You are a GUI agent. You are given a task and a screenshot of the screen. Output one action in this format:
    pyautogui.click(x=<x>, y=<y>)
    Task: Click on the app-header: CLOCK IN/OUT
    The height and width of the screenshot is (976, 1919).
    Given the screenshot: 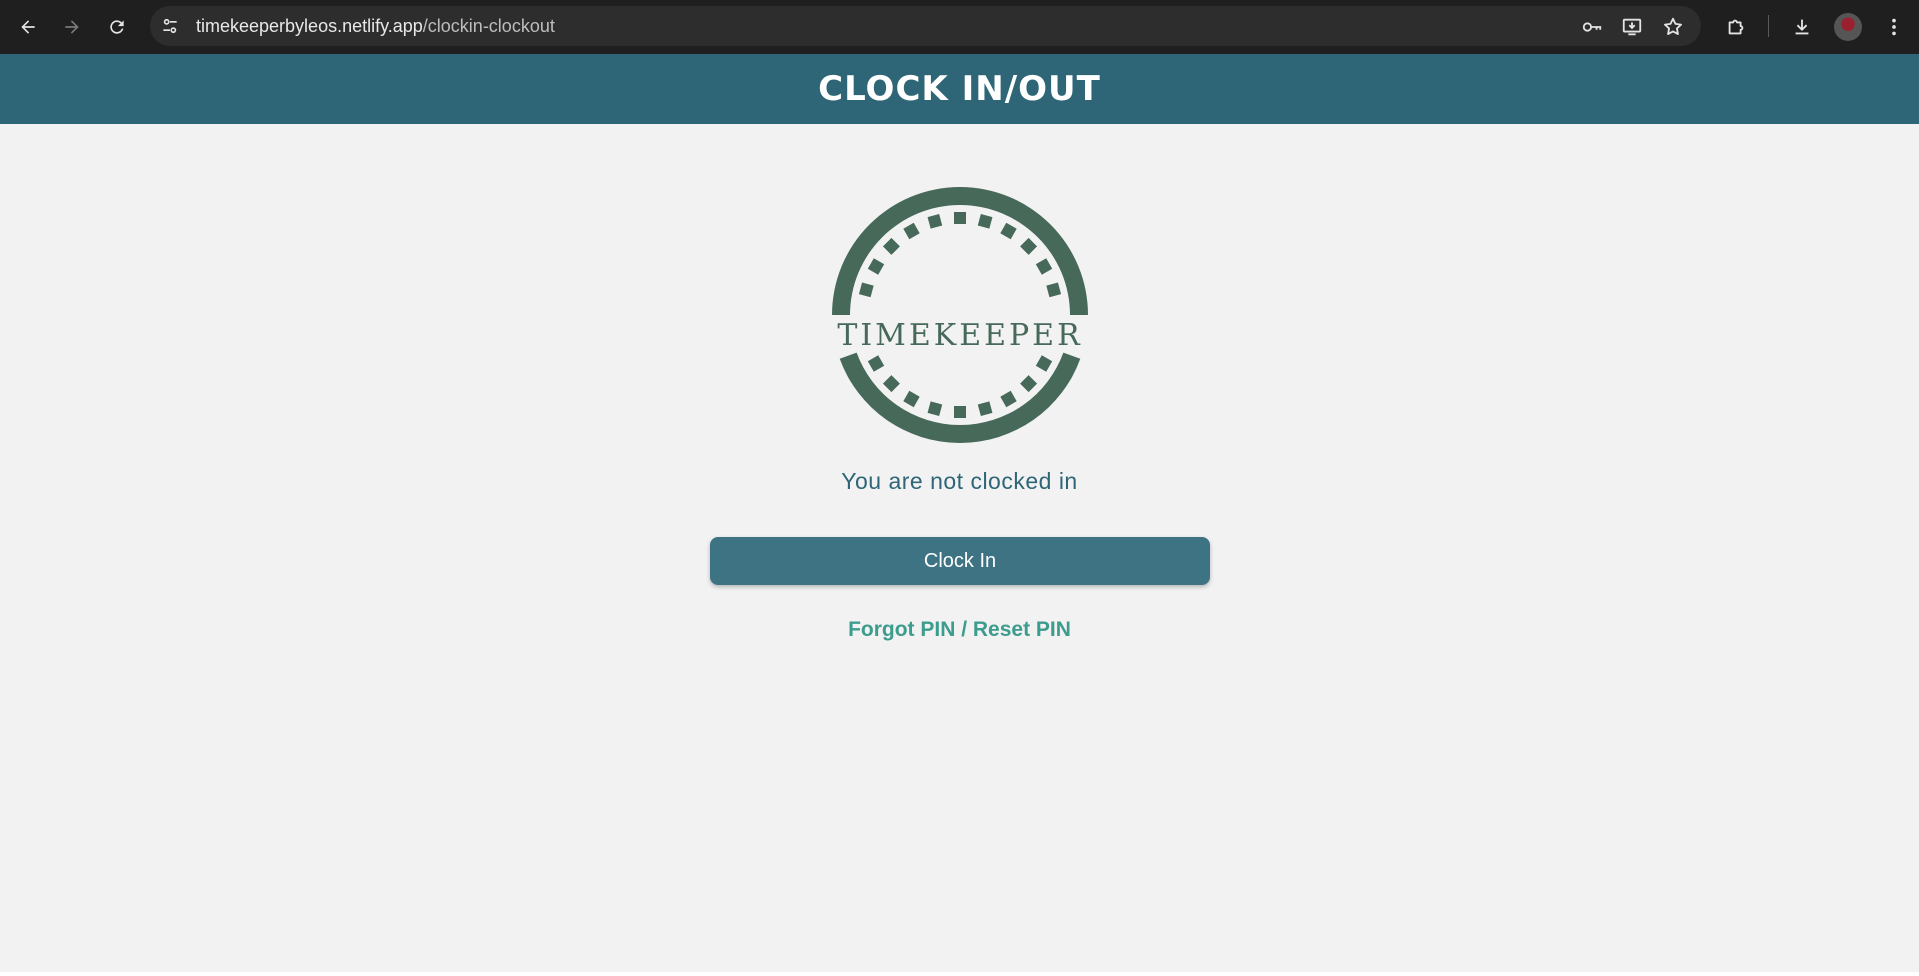 What is the action you would take?
    pyautogui.click(x=959, y=89)
    